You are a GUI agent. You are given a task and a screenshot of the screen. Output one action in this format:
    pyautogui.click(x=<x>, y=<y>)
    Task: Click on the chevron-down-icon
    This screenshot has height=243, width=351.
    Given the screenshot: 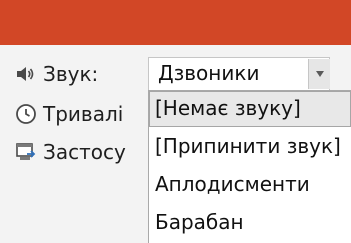 What is the action you would take?
    pyautogui.click(x=320, y=74)
    